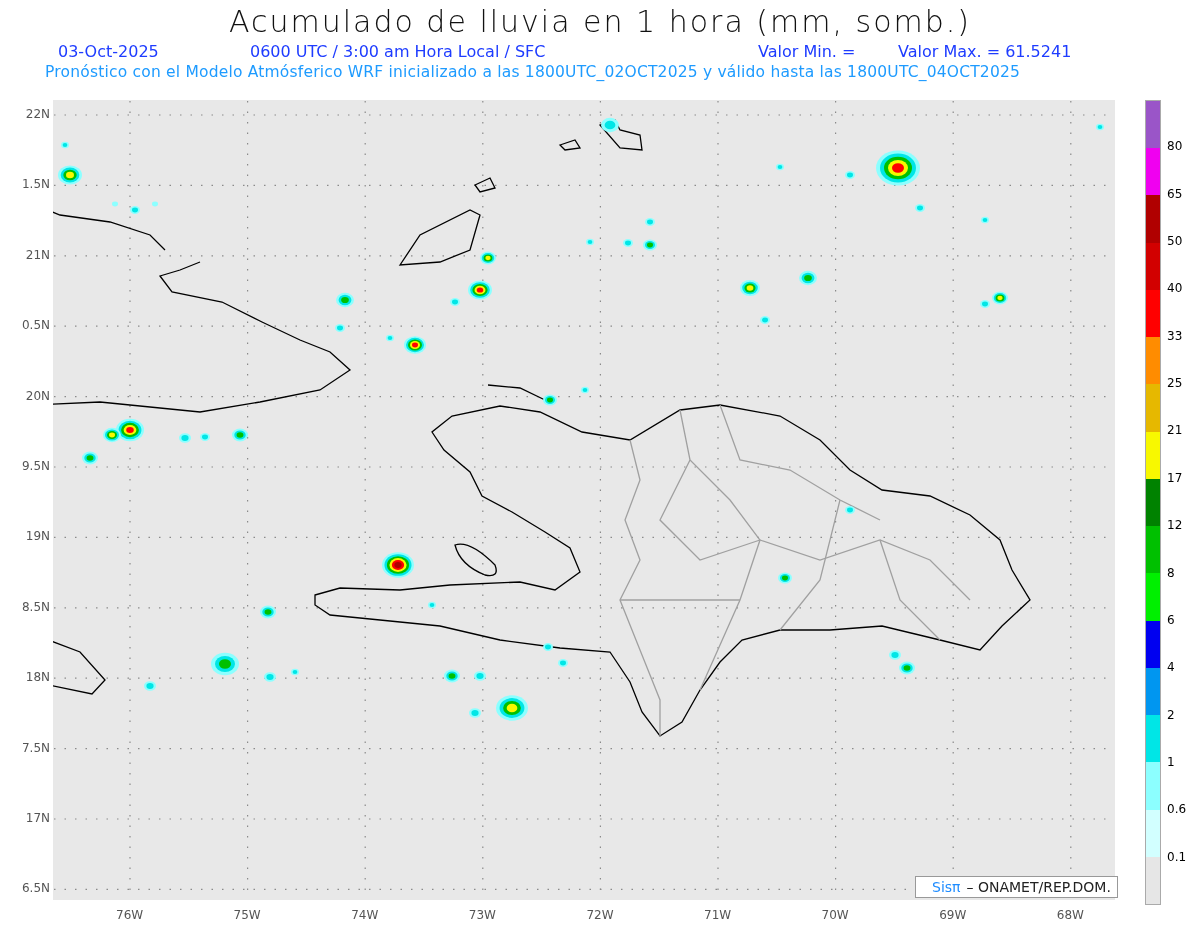 This screenshot has width=1200, height=927. I want to click on longitude-label: 76W, so click(130, 915).